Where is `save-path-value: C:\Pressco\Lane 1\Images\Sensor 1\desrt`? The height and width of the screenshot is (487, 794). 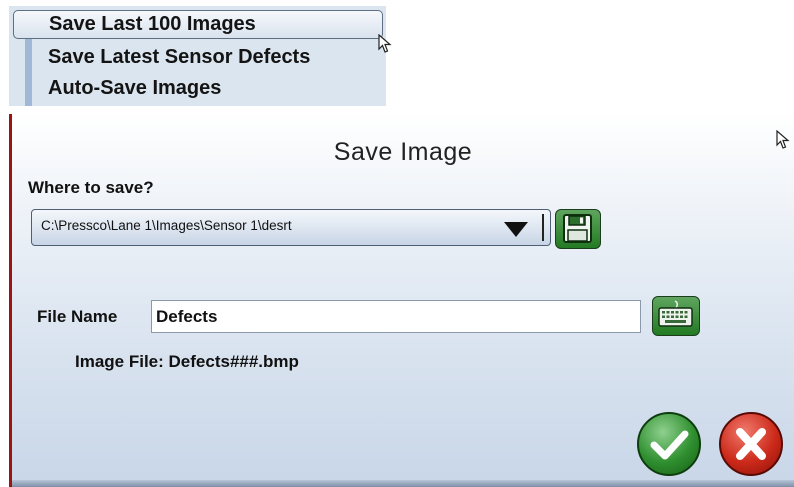 save-path-value: C:\Pressco\Lane 1\Images\Sensor 1\desrt is located at coordinates (166, 225).